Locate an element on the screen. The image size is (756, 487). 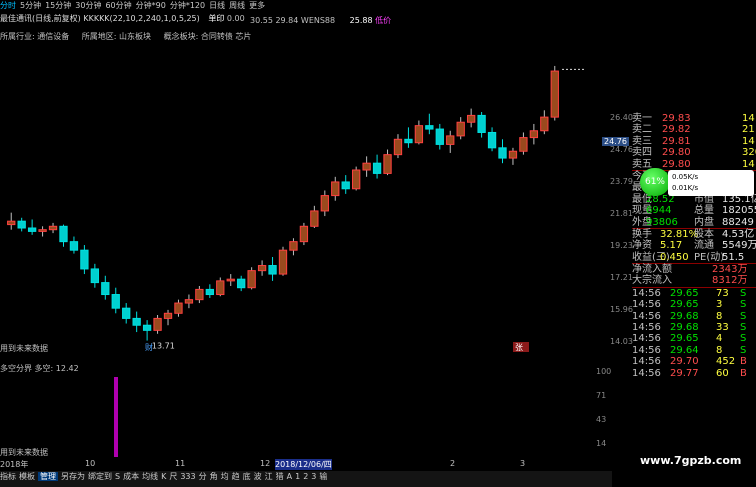
tab-8: 周线 is located at coordinates (237, 5).